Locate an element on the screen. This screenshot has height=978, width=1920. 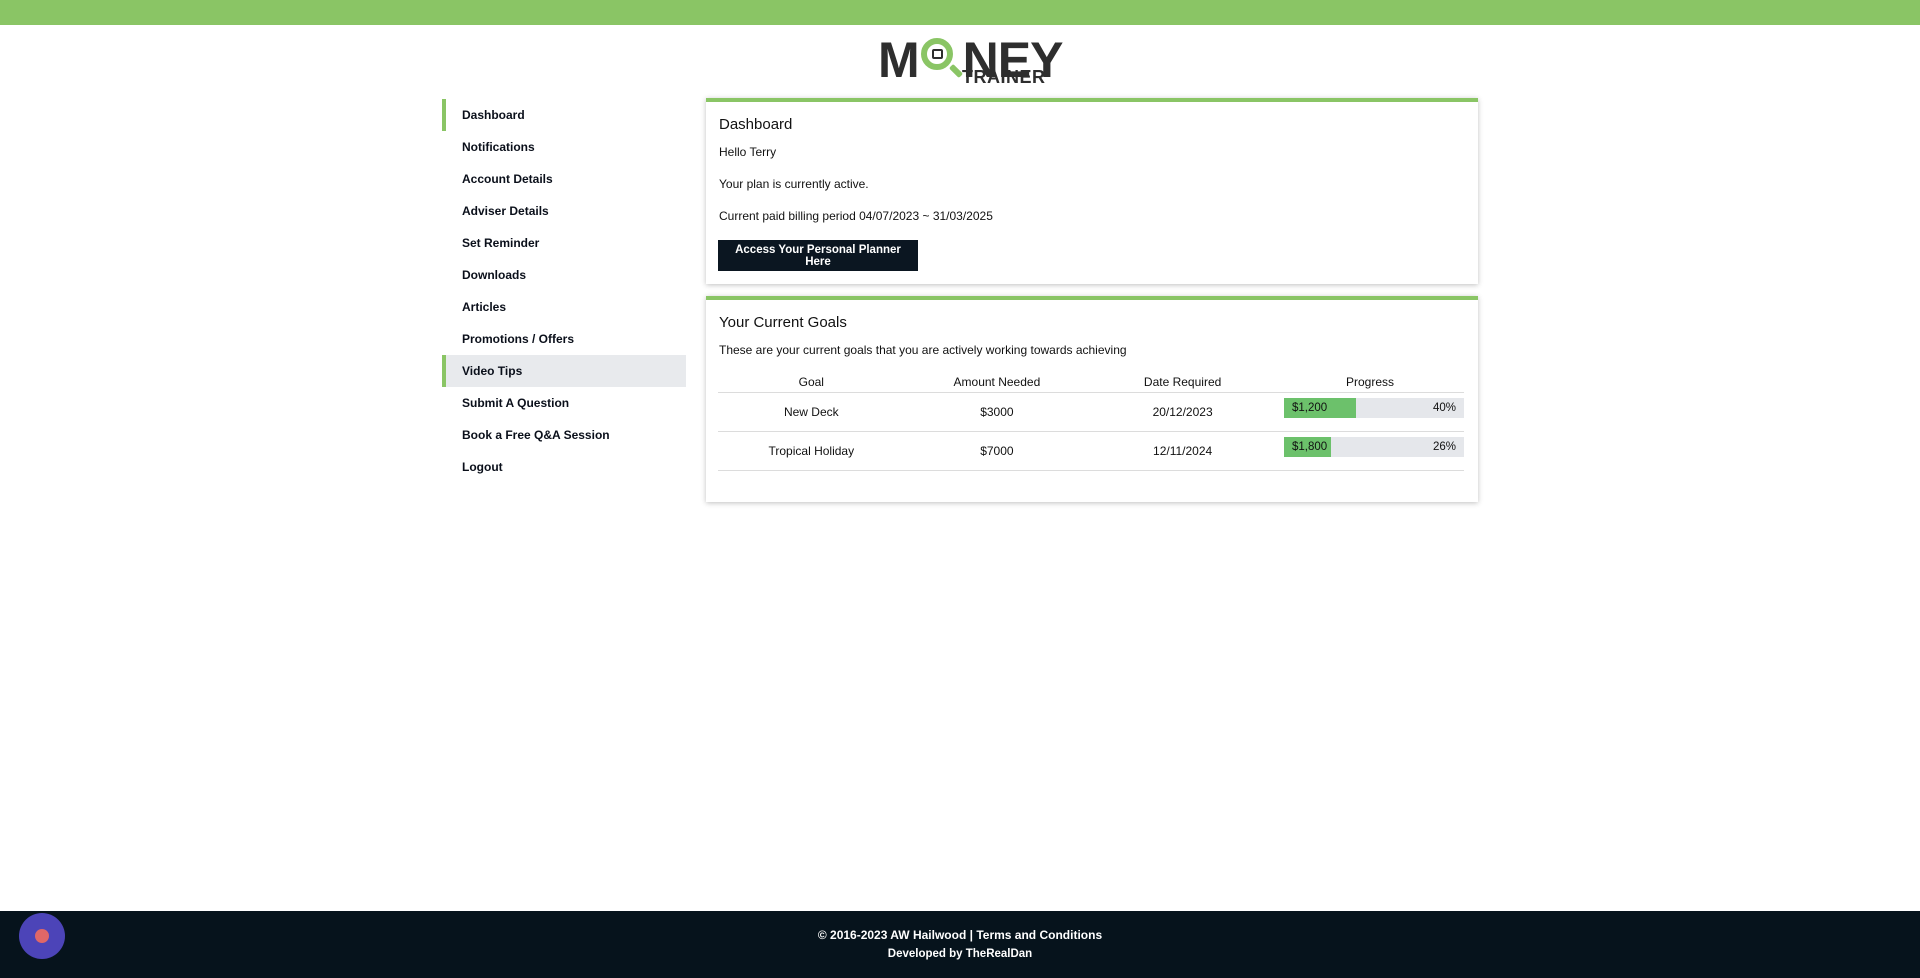
plan-status-text: Your plan is currently active. is located at coordinates (794, 184).